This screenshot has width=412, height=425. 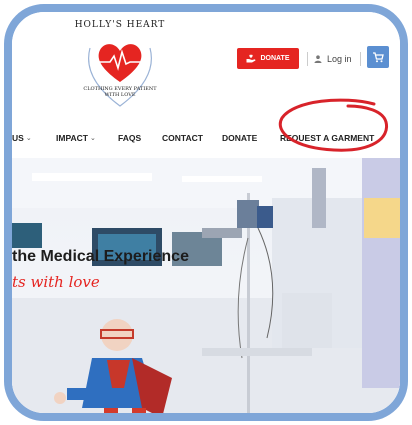 I want to click on logo-tagline-line2: WITH LOVE, so click(x=120, y=95).